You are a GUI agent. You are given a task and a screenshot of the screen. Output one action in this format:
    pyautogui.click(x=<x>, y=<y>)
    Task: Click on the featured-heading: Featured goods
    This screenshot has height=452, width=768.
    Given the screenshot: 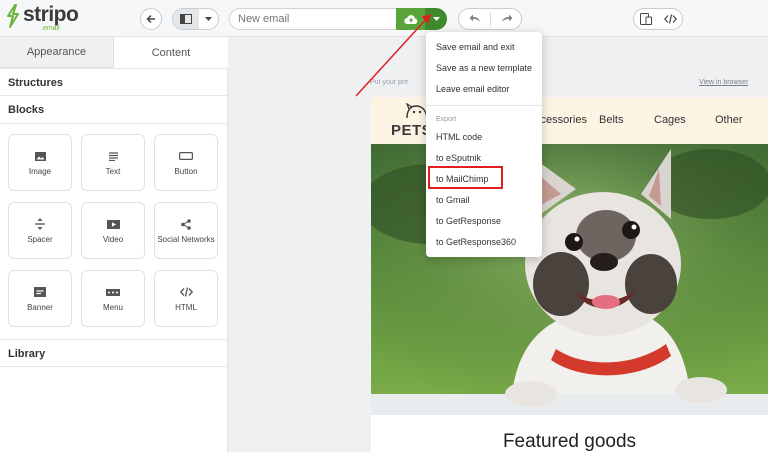 What is the action you would take?
    pyautogui.click(x=569, y=441)
    